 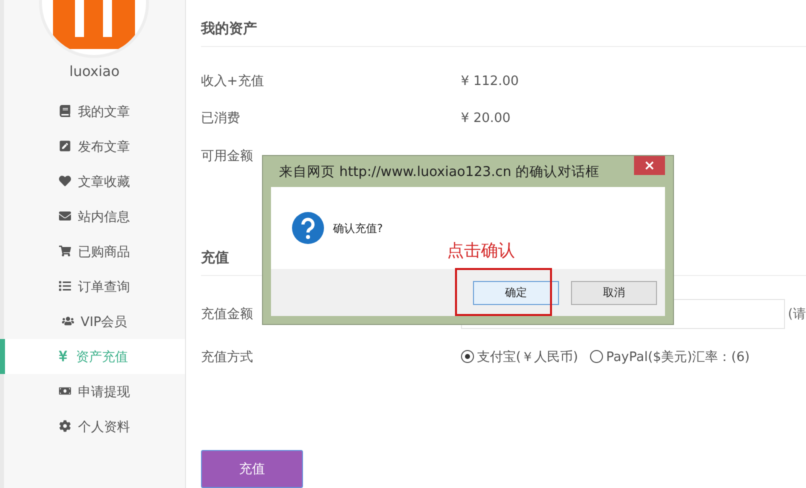 What do you see at coordinates (232, 81) in the screenshot?
I see `field-label: 收入+充值` at bounding box center [232, 81].